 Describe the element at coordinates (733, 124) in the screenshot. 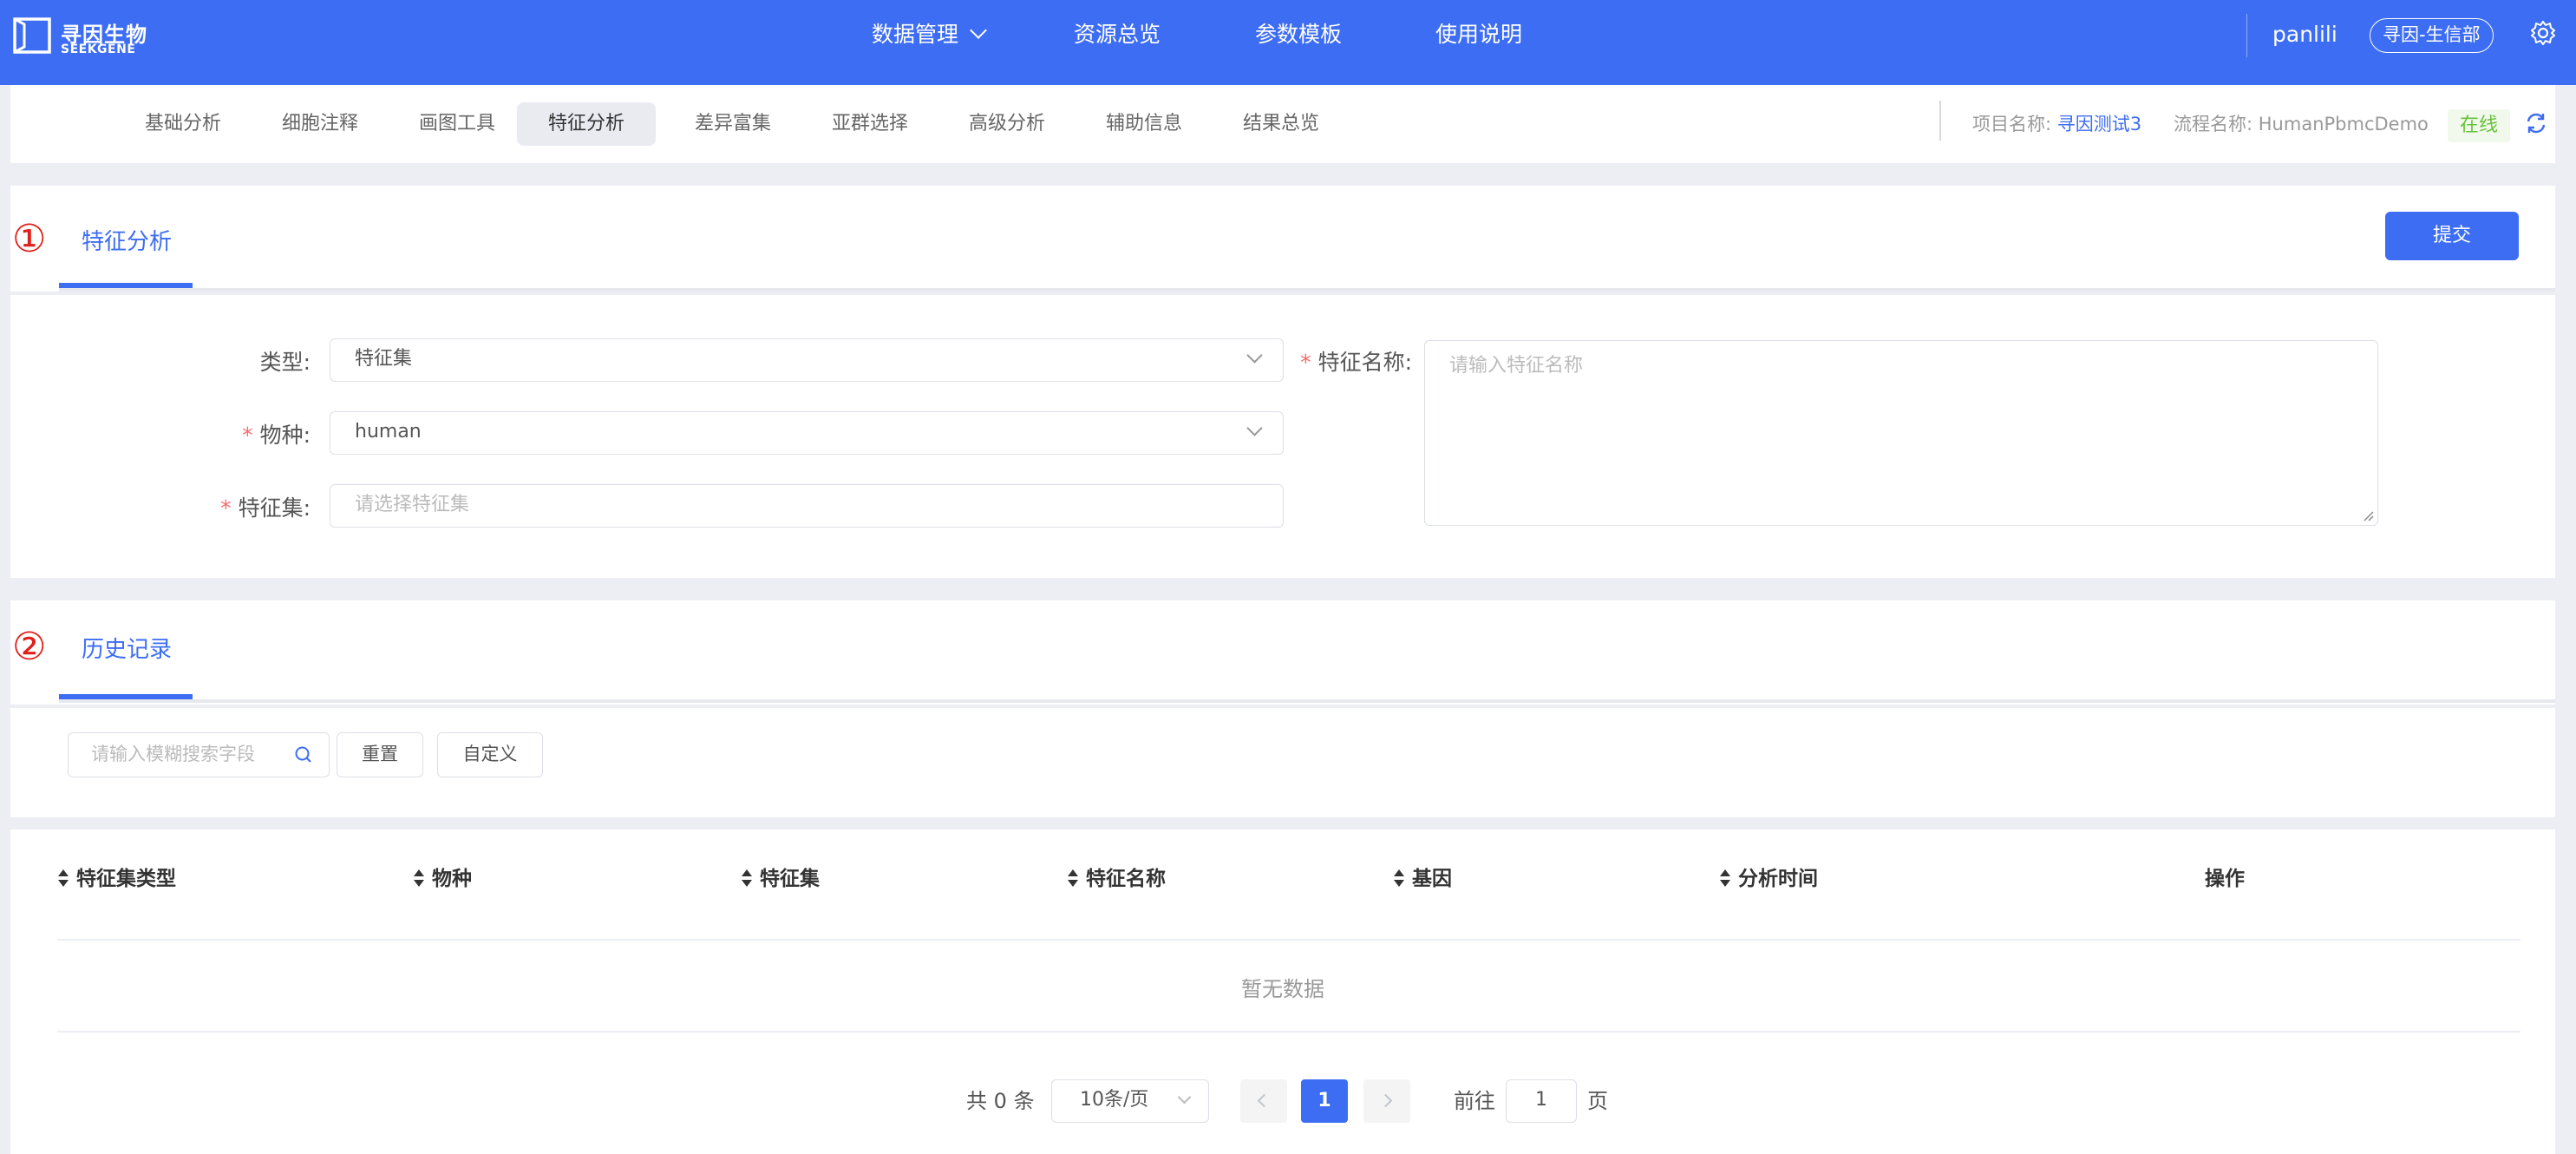

I see `tab-diff-enrichment: 差异富集` at that location.